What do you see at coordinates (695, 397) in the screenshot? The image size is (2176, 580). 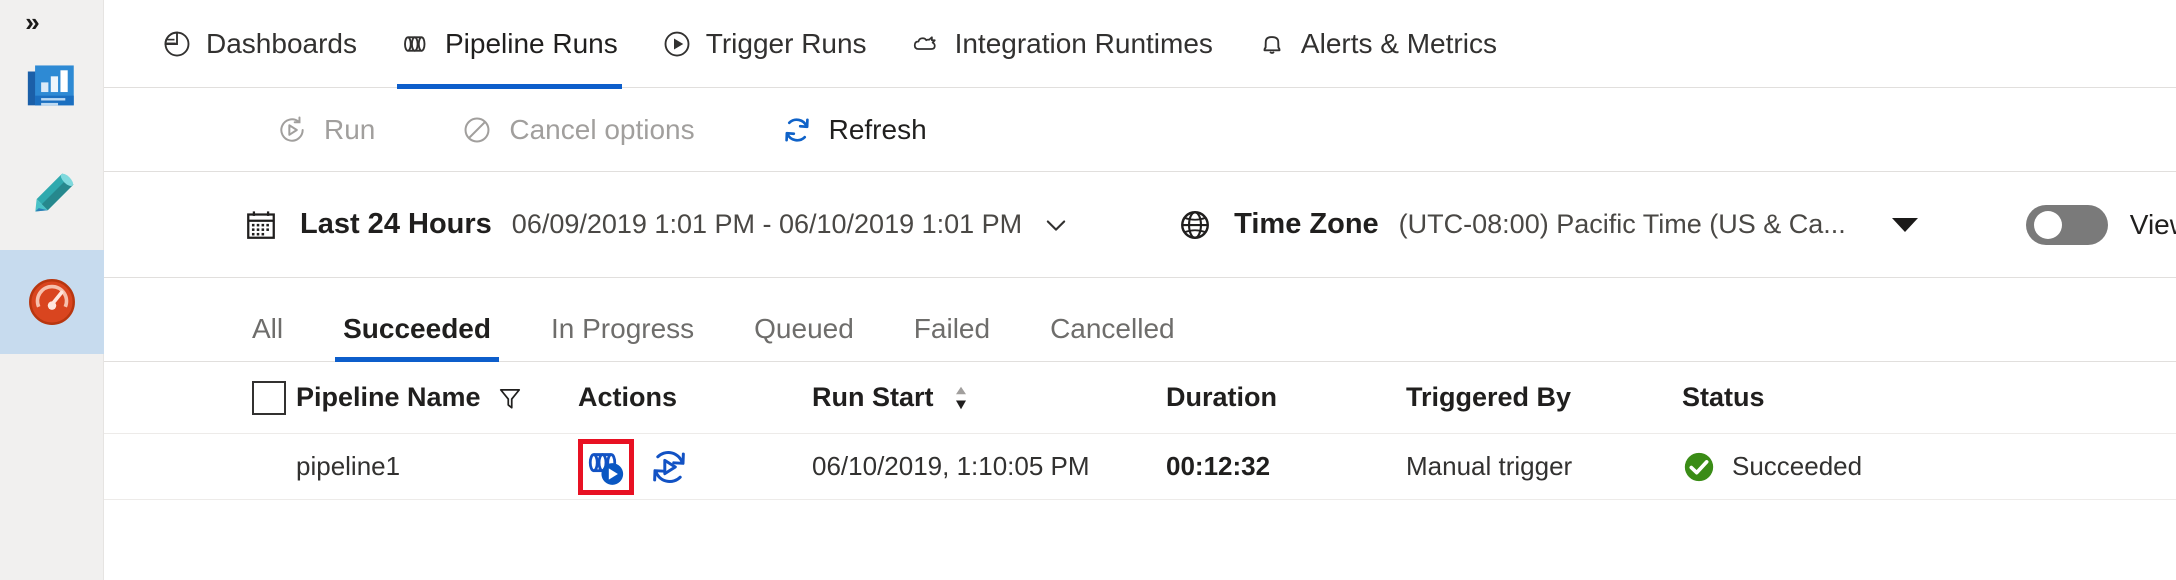 I see `header-actions: Actions` at bounding box center [695, 397].